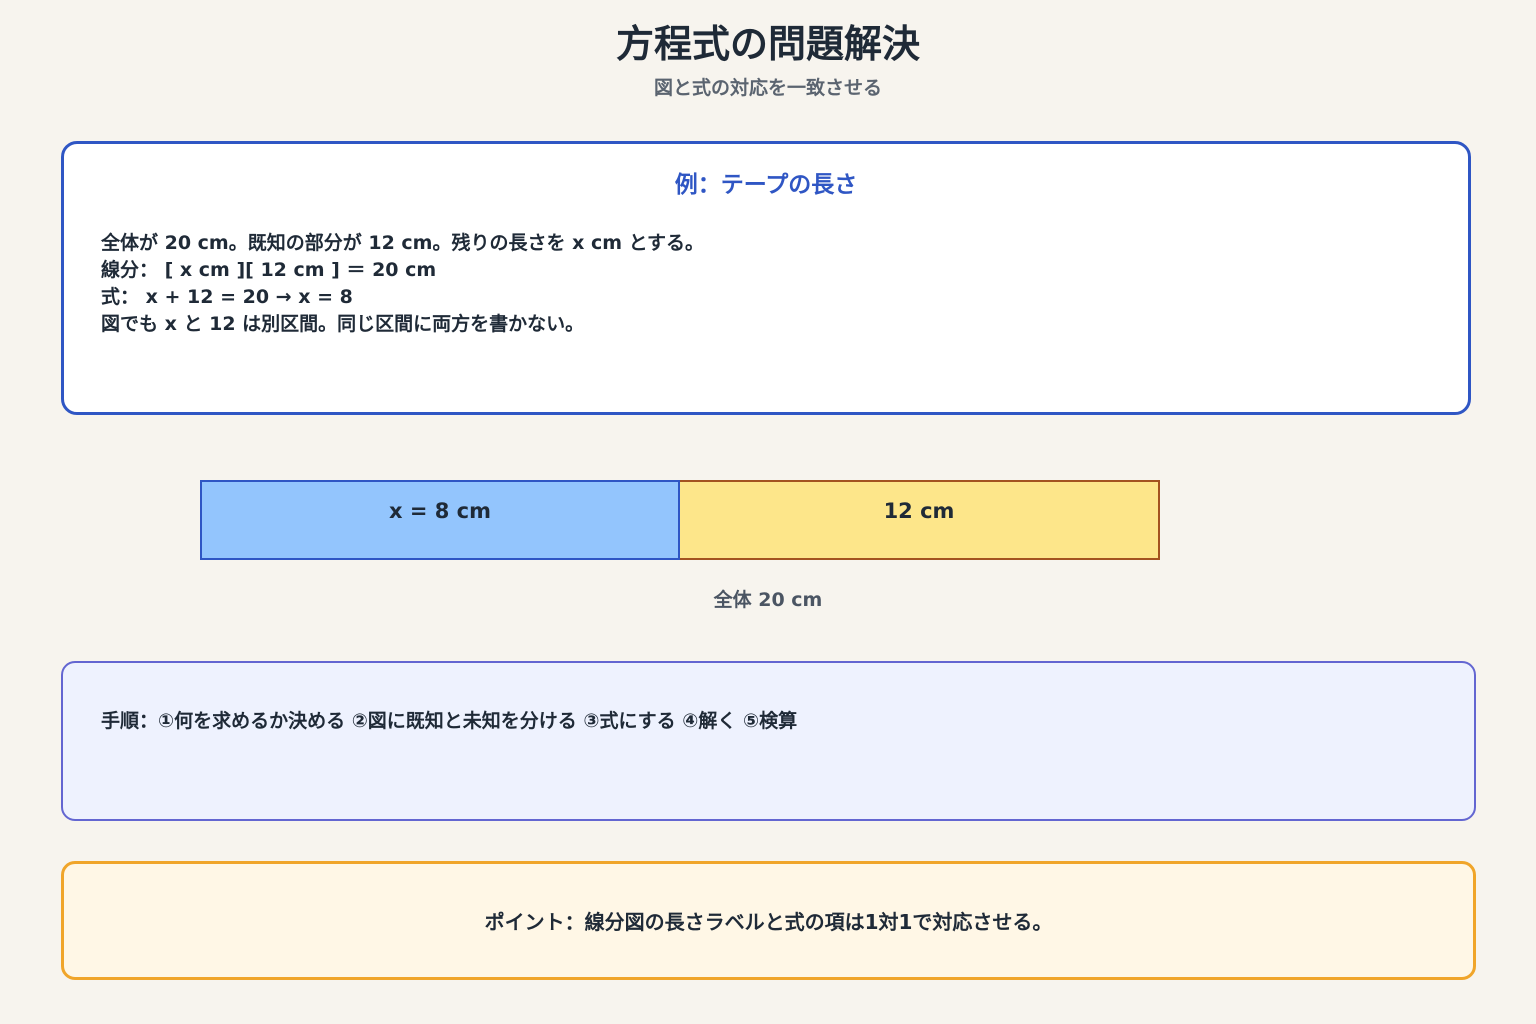  What do you see at coordinates (768, 600) in the screenshot?
I see `tape-total-label: 全体 20 cm` at bounding box center [768, 600].